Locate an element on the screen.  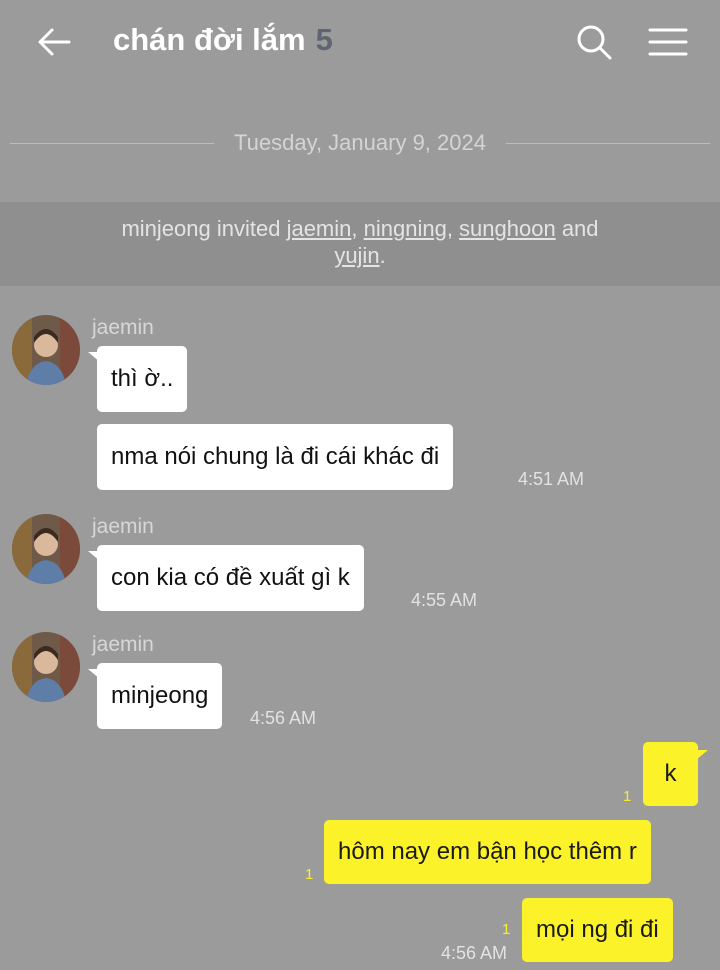
search-button is located at coordinates (594, 42).